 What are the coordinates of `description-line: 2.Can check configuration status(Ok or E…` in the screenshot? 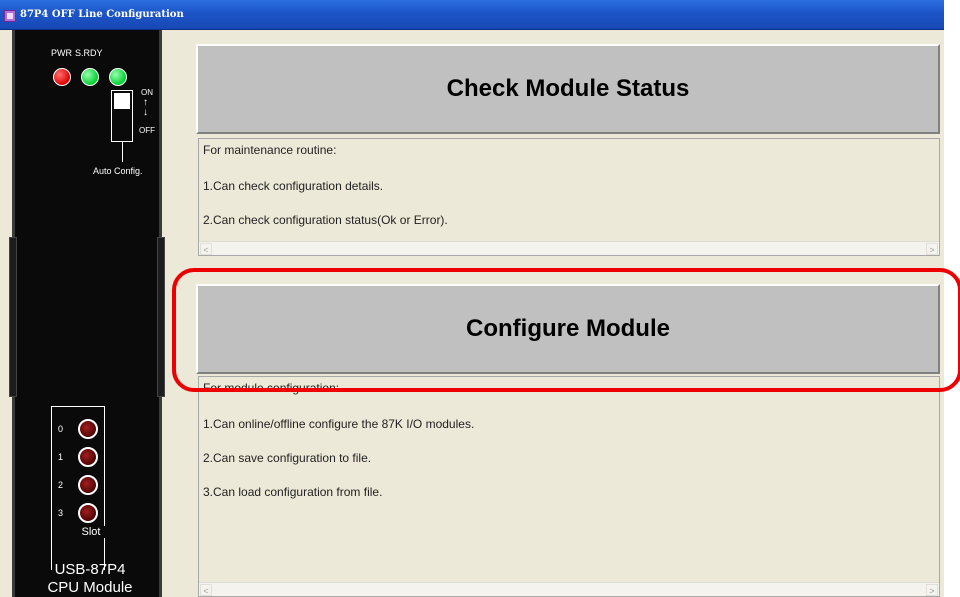 It's located at (325, 220).